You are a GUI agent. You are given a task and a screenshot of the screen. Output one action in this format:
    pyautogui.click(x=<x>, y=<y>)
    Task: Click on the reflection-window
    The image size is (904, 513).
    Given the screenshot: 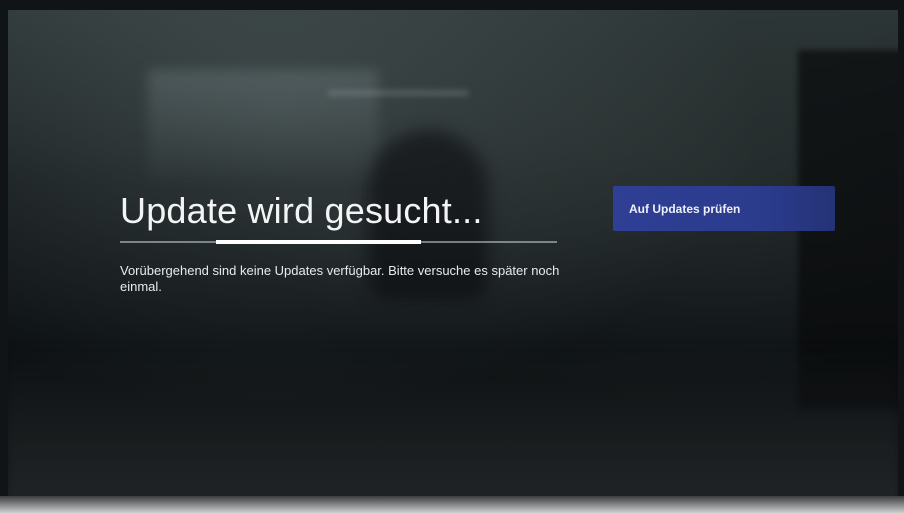 What is the action you would take?
    pyautogui.click(x=263, y=125)
    